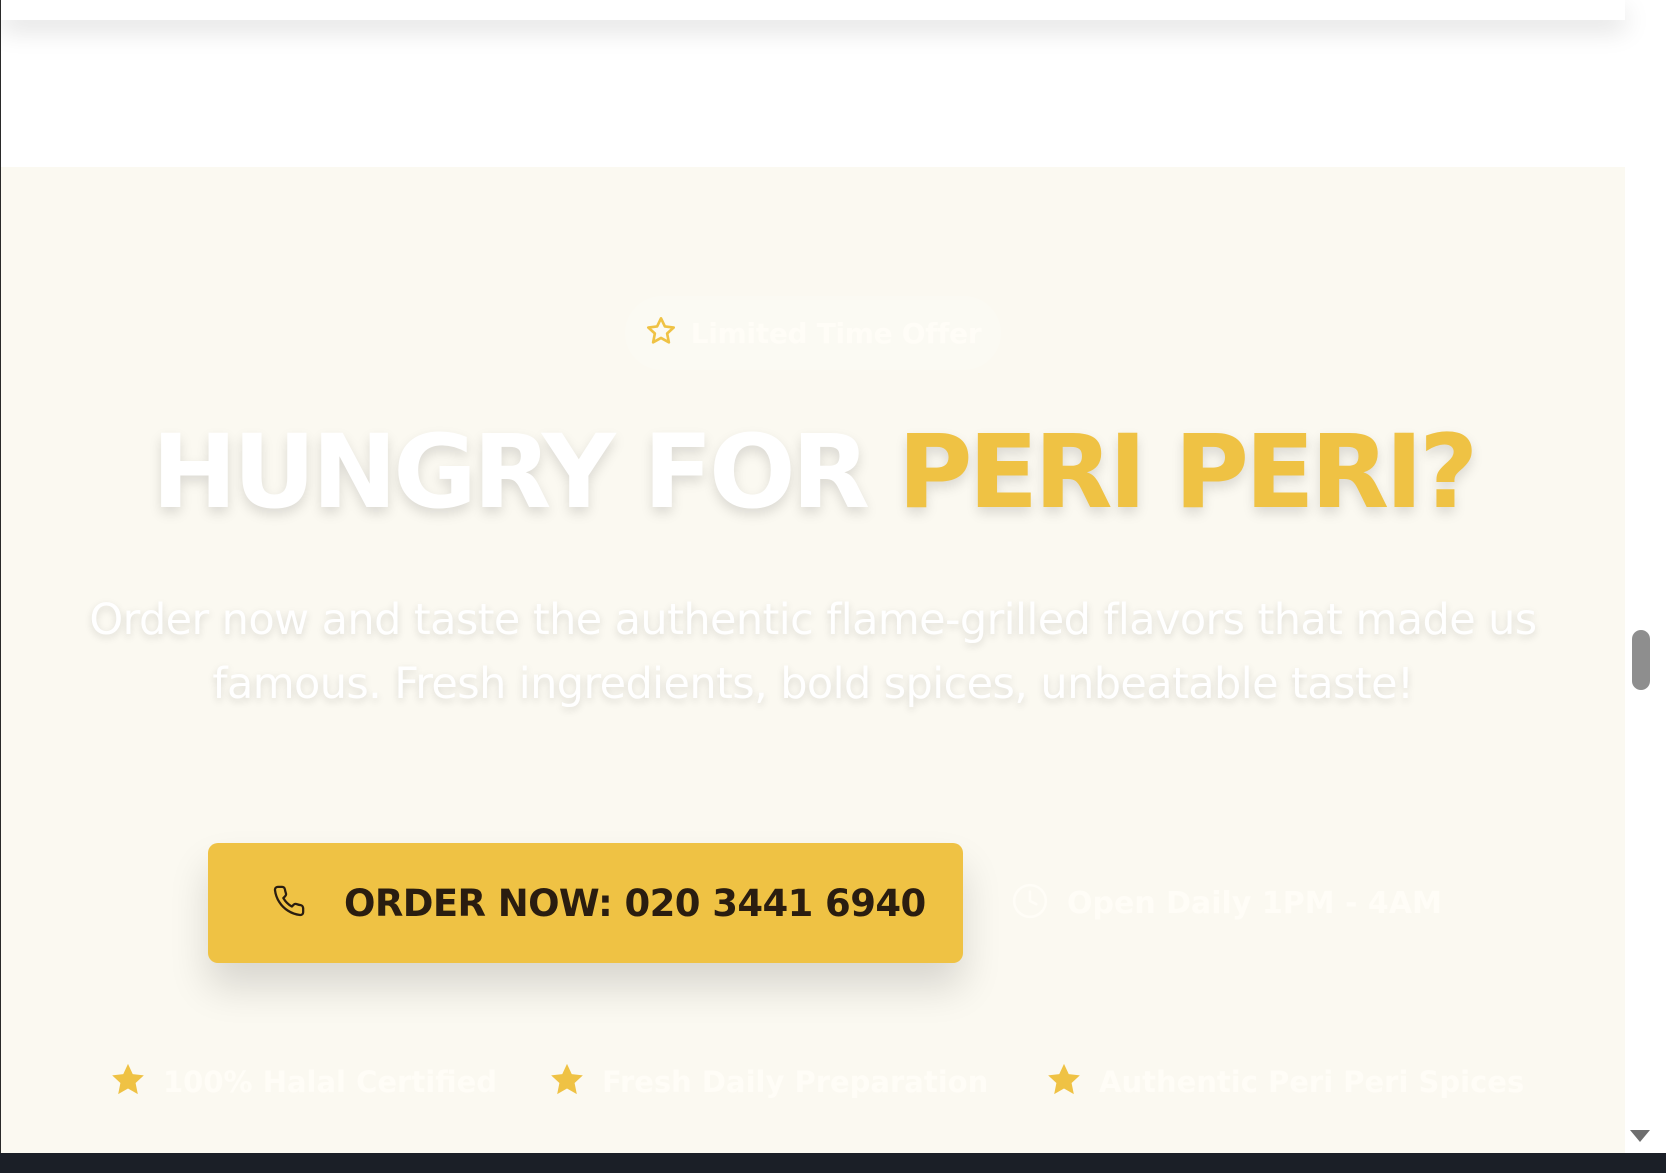  What do you see at coordinates (1641, 660) in the screenshot?
I see `scrollbar-thumb` at bounding box center [1641, 660].